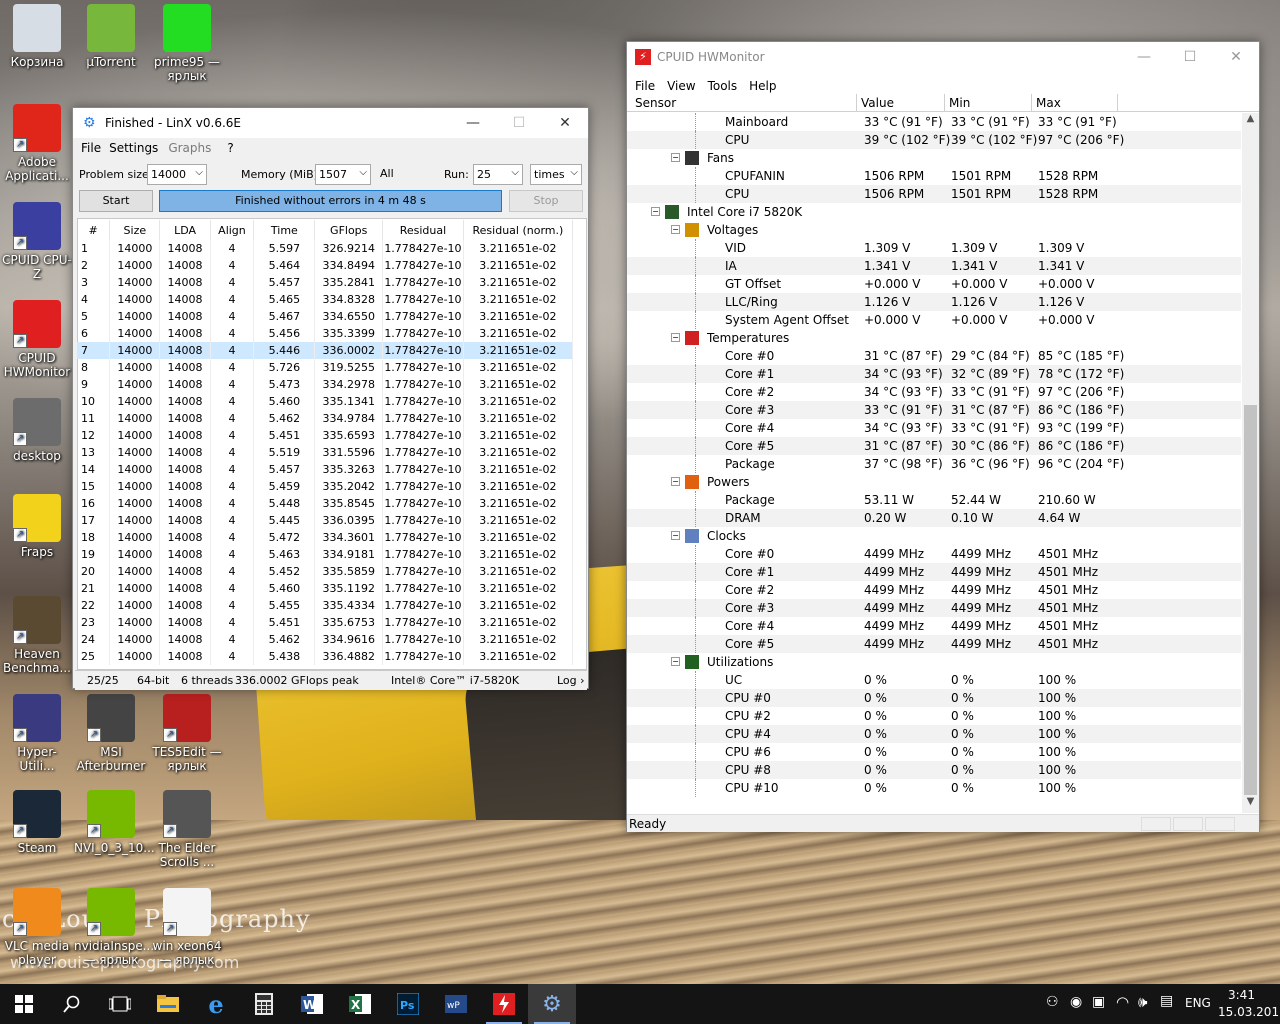 Image resolution: width=1280 pixels, height=1024 pixels. Describe the element at coordinates (934, 284) in the screenshot. I see `sensor-row: GT Offset +0.000 V +0.000 V +0.000 V` at that location.